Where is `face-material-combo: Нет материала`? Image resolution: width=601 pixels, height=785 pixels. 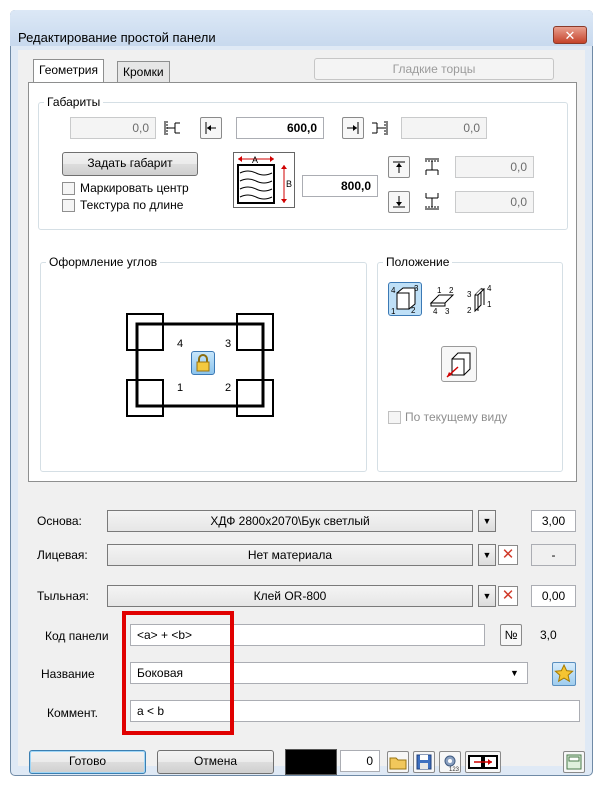
face-material-combo: Нет материала is located at coordinates (290, 555).